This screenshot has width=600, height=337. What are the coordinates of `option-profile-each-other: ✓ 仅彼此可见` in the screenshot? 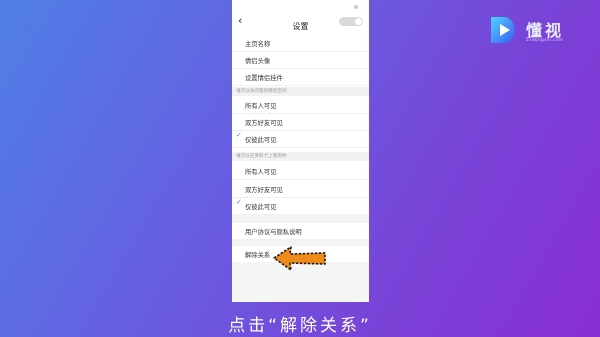 It's located at (300, 206).